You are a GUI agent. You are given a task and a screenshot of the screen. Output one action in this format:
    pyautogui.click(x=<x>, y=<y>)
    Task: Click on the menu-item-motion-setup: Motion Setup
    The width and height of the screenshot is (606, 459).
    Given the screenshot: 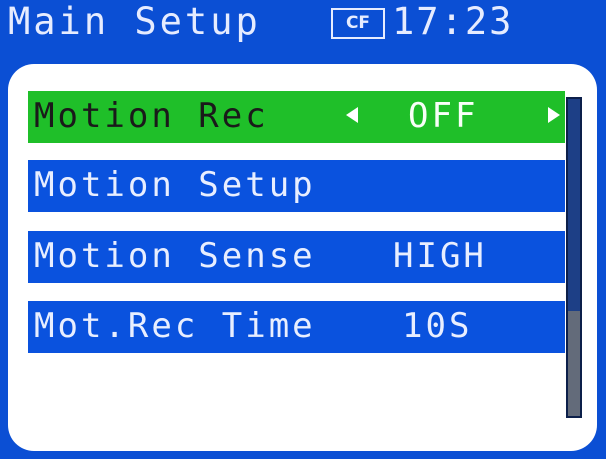 What is the action you would take?
    pyautogui.click(x=296, y=186)
    